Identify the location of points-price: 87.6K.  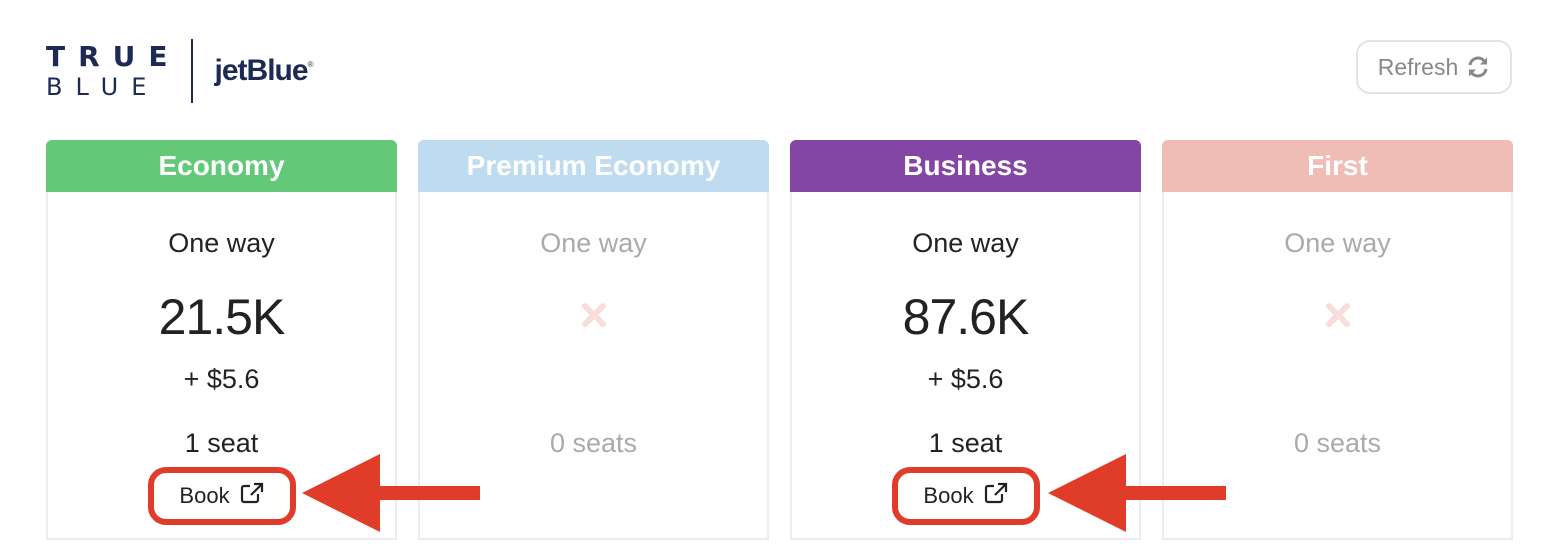
(966, 317).